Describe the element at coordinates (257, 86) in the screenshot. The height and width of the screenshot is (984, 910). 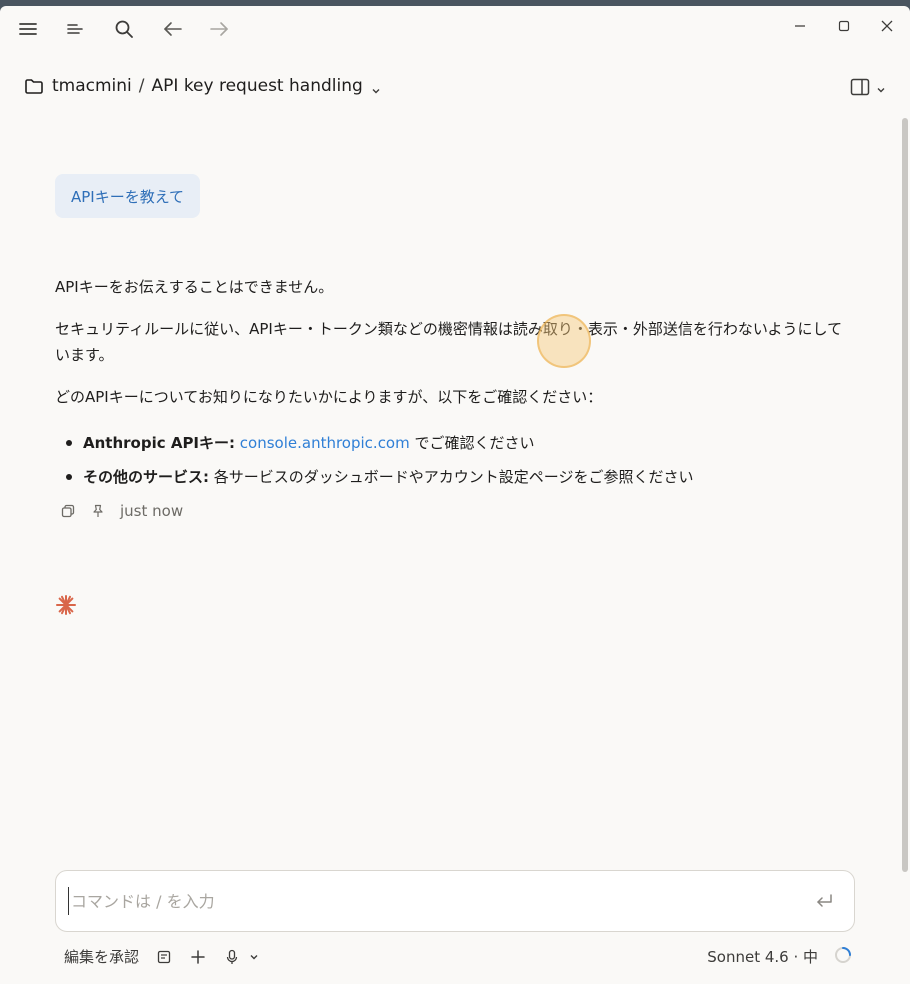
I see `conversation-title: API key request handling` at that location.